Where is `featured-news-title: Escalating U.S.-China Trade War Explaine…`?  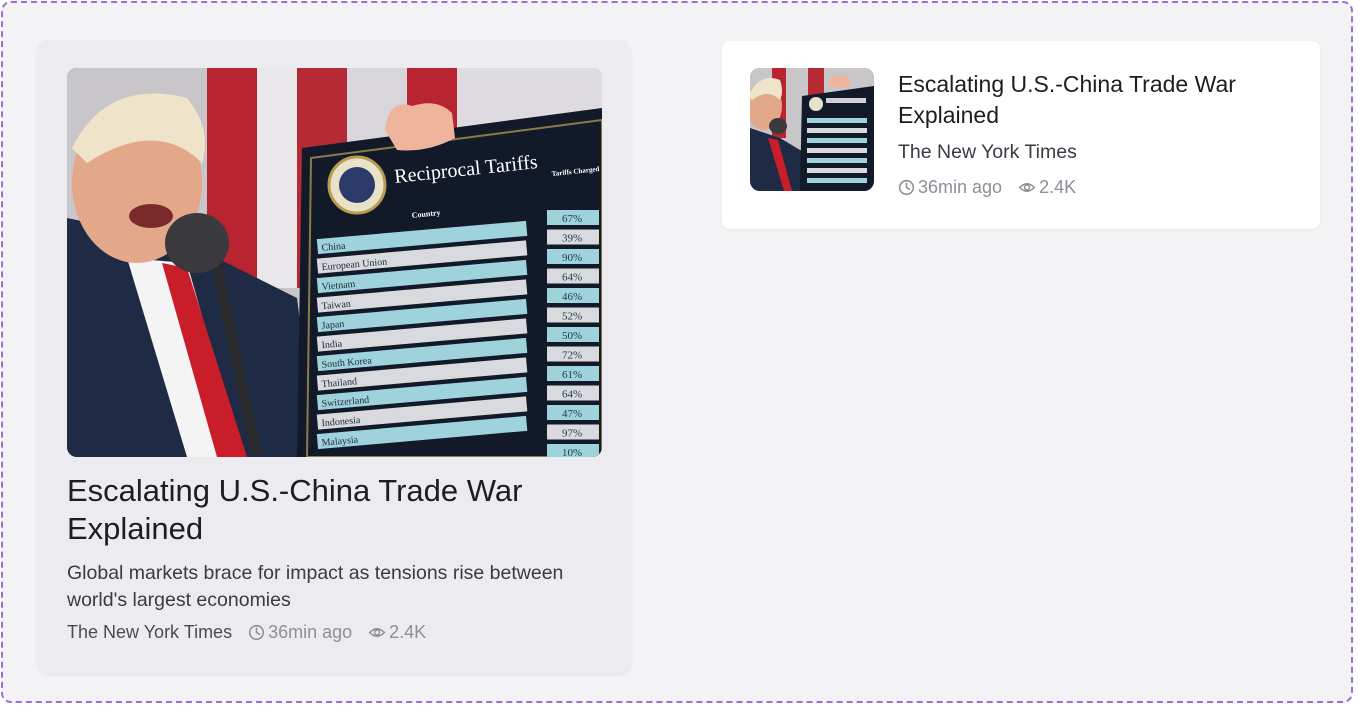 featured-news-title: Escalating U.S.-China Trade War Explaine… is located at coordinates (327, 510).